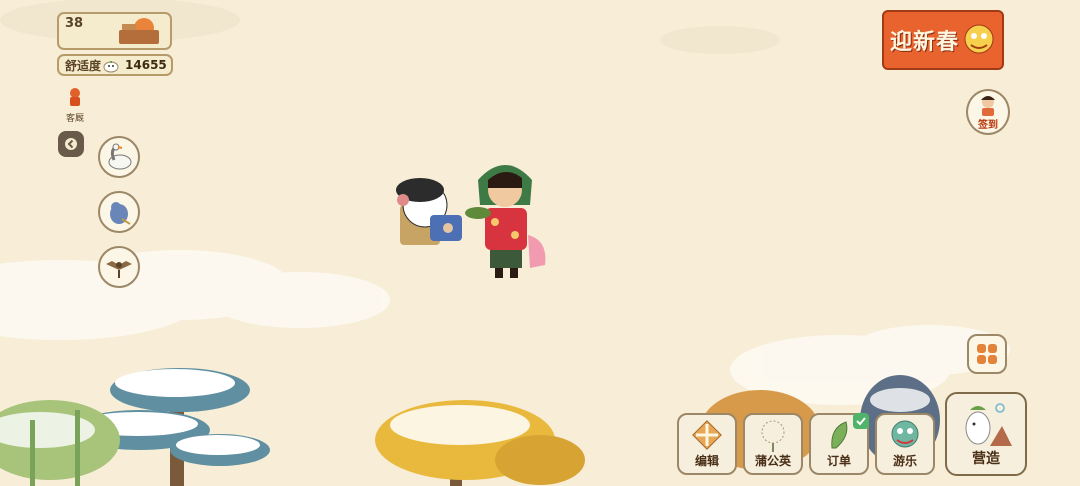 The image size is (1080, 486). Describe the element at coordinates (146, 65) in the screenshot. I see `comfort-value: 14655` at that location.